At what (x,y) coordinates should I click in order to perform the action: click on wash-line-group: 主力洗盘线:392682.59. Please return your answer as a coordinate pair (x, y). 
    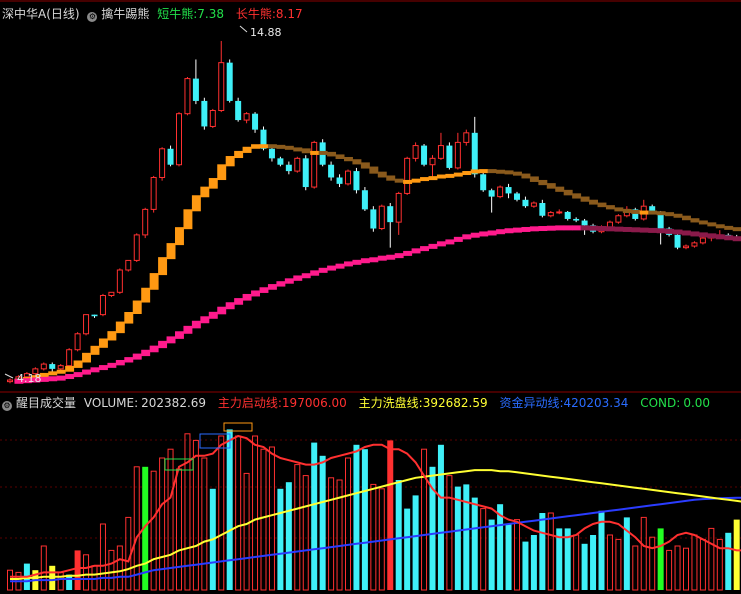
    Looking at the image, I should click on (423, 403).